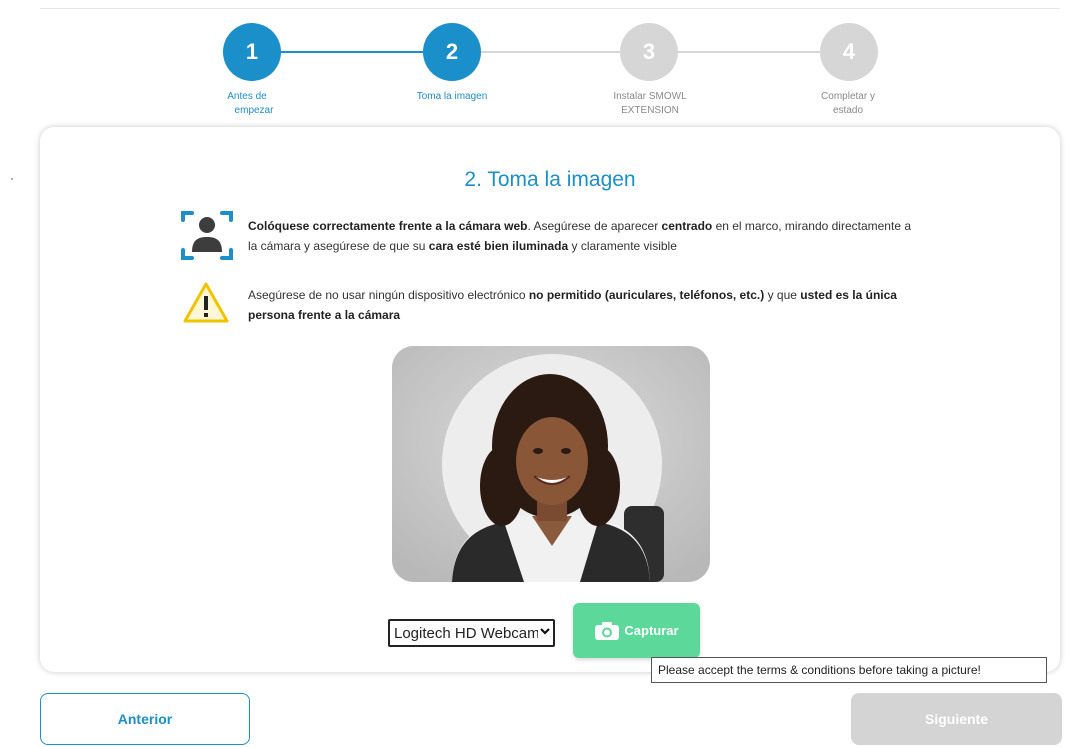  Describe the element at coordinates (651, 630) in the screenshot. I see `capture-button-label: Capturar` at that location.